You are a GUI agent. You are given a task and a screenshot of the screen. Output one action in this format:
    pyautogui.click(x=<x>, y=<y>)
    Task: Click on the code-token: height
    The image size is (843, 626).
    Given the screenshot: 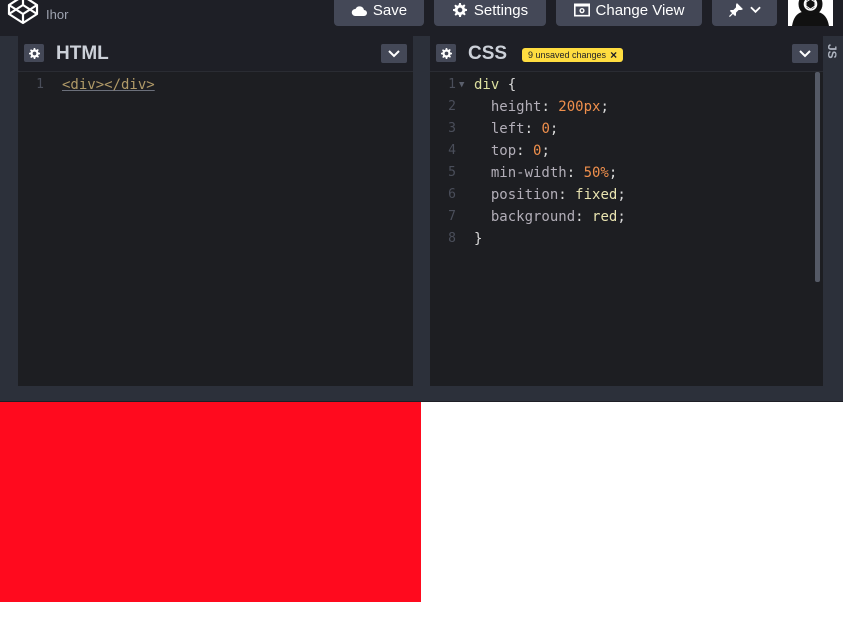 What is the action you would take?
    pyautogui.click(x=508, y=107)
    